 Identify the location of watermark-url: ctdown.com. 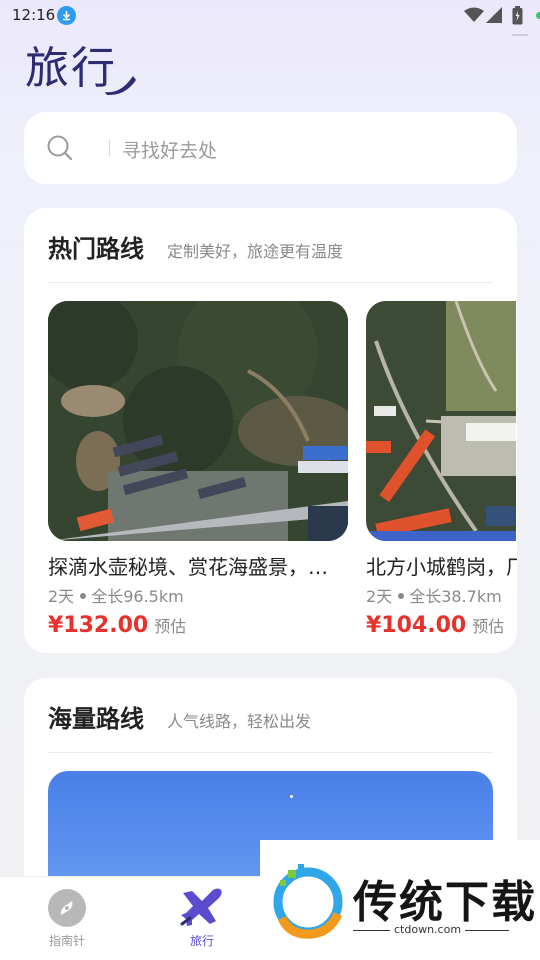
(428, 929).